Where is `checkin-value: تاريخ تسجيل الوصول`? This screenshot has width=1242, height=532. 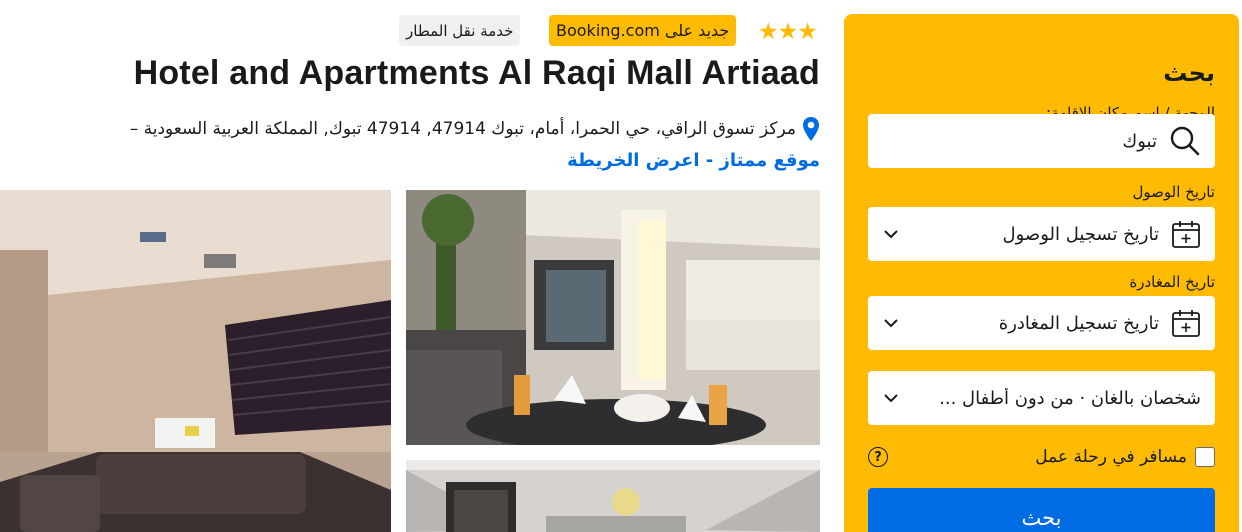 checkin-value: تاريخ تسجيل الوصول is located at coordinates (1080, 234).